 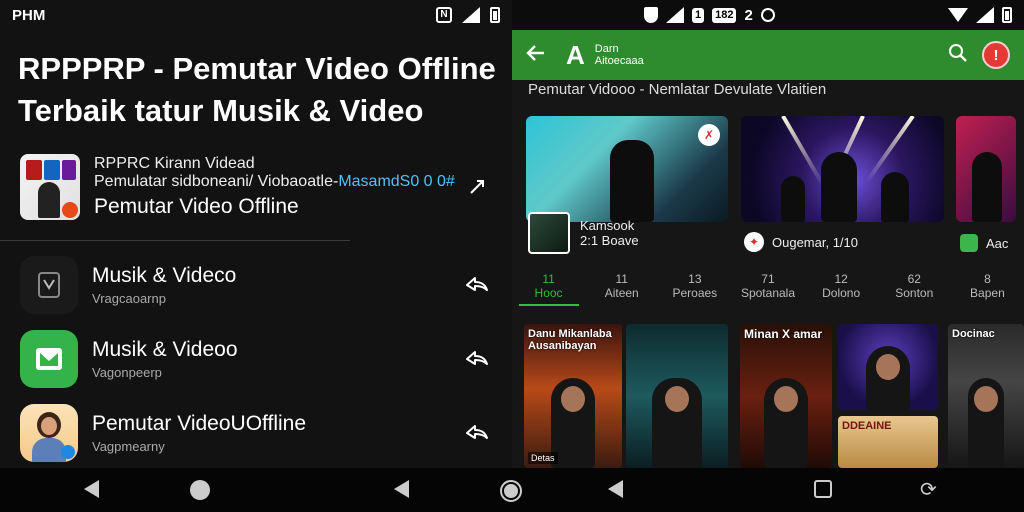 I want to click on recents-nav-button, so click(x=824, y=490).